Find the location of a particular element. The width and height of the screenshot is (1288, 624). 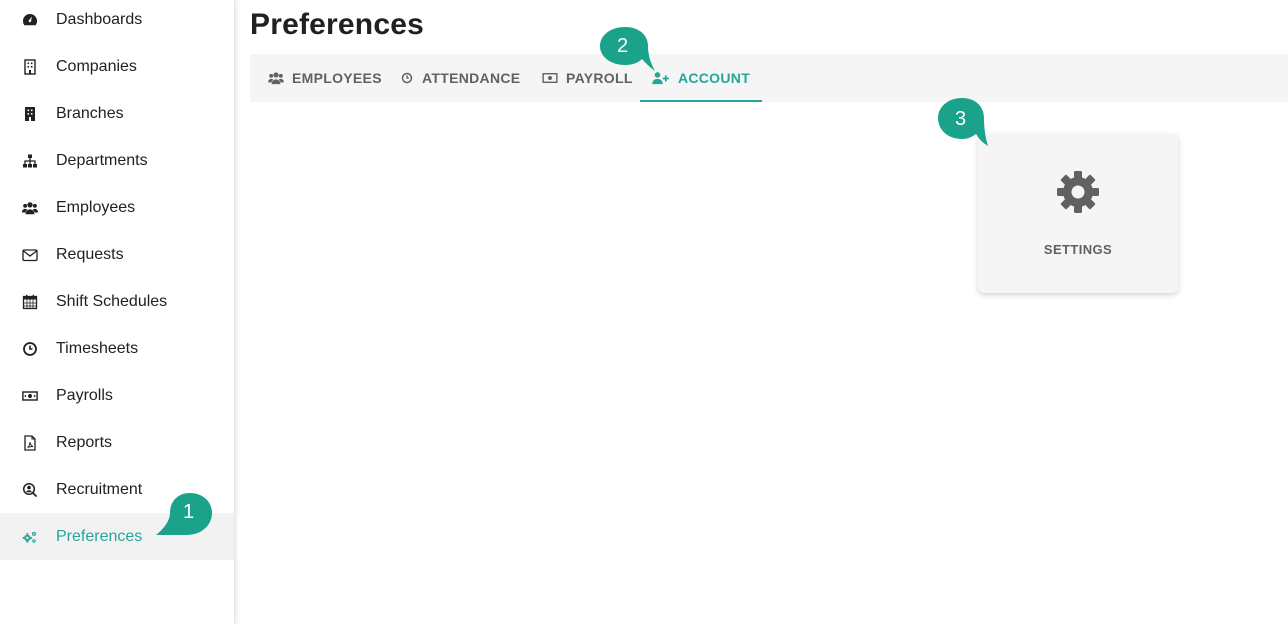

tab-attendance: ATTENDANCE is located at coordinates (460, 78).